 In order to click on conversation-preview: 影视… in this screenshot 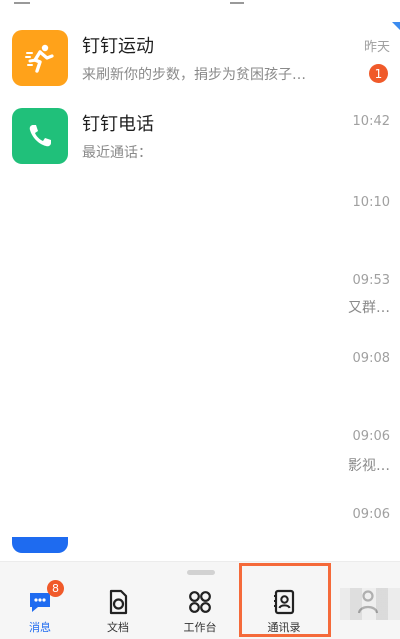, I will do `click(369, 466)`.